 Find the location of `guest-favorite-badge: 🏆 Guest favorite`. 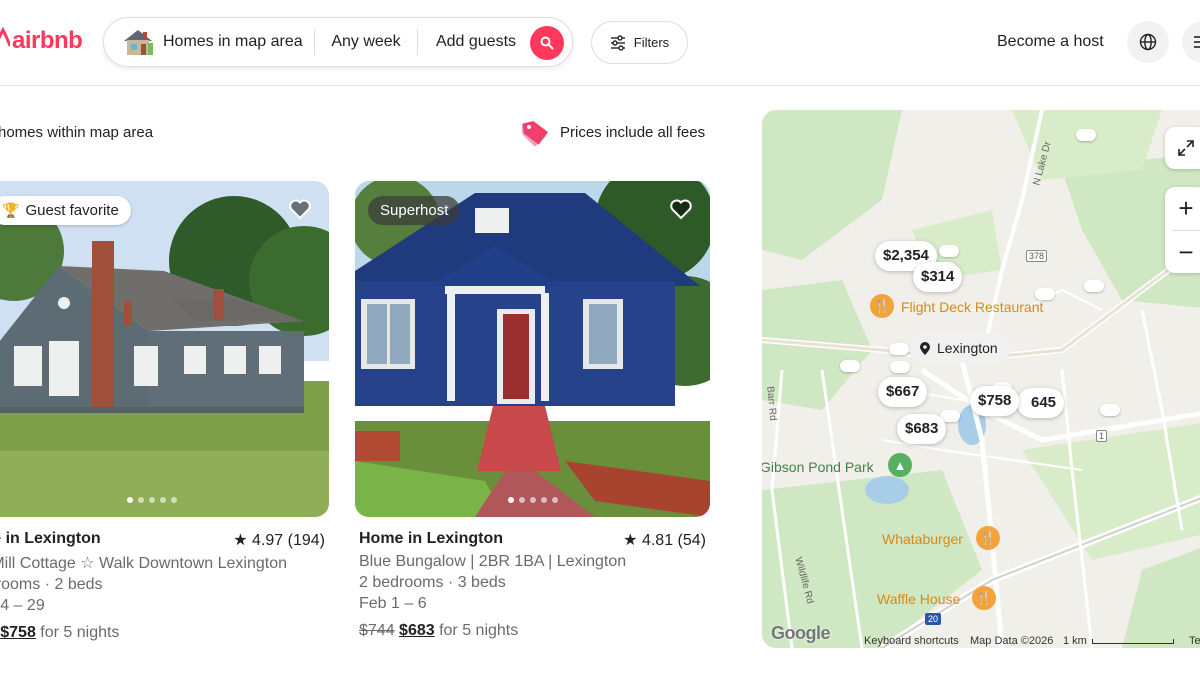

guest-favorite-badge: 🏆 Guest favorite is located at coordinates (65, 210).